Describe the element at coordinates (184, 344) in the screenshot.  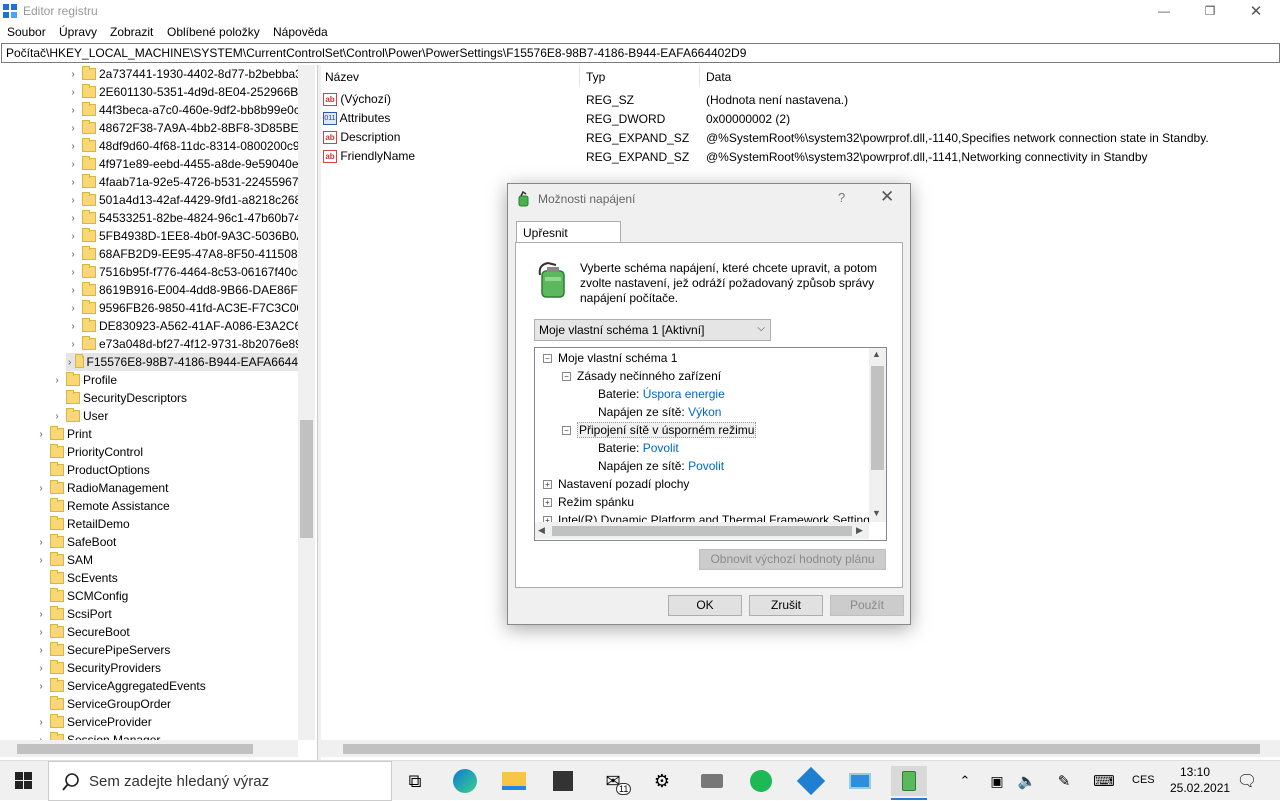
I see `tree-node: › e73a048d-bf27-4f12-9731-8b2076e89` at that location.